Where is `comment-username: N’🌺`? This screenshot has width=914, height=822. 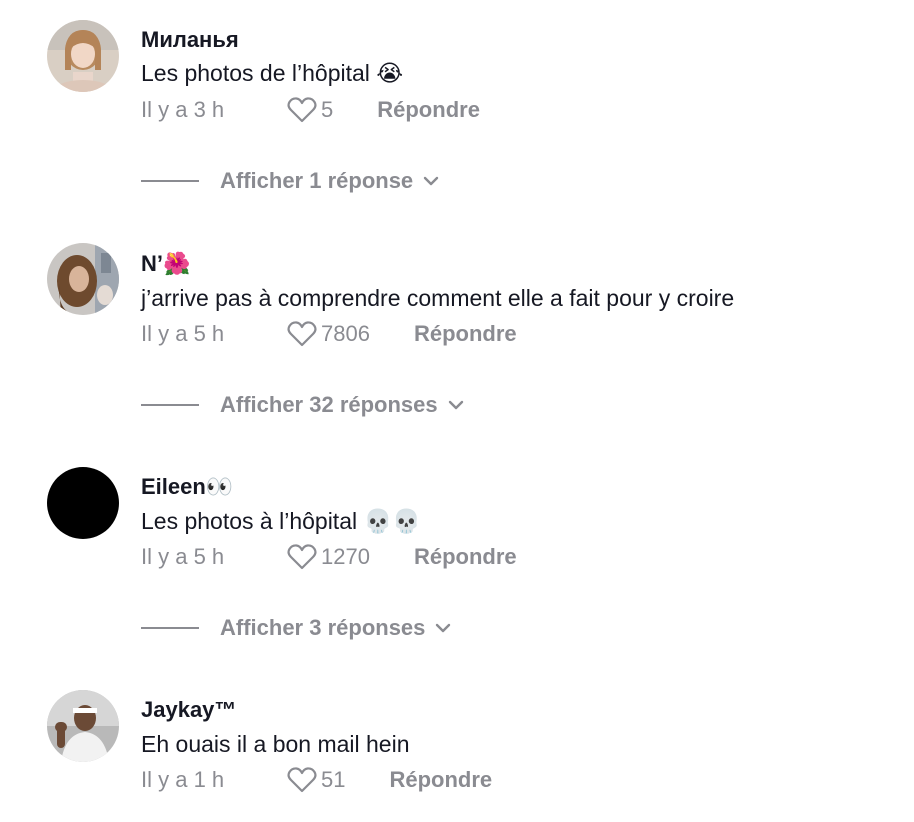 comment-username: N’🌺 is located at coordinates (165, 264).